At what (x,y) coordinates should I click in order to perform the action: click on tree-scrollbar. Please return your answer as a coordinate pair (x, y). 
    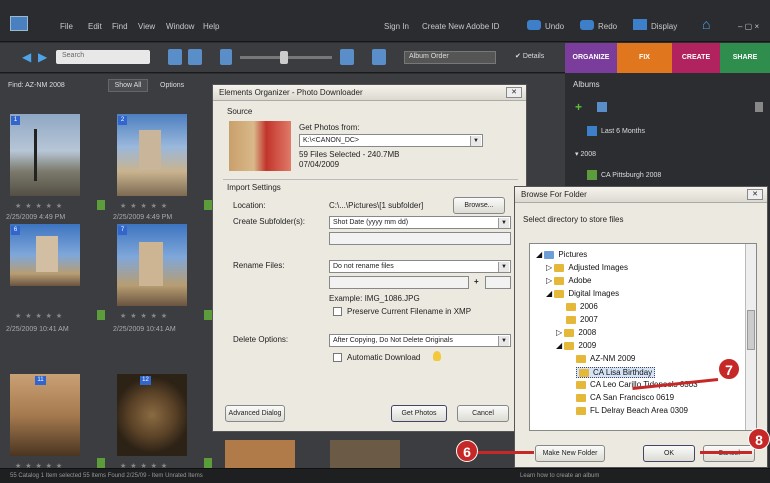
    Looking at the image, I should click on (750, 337).